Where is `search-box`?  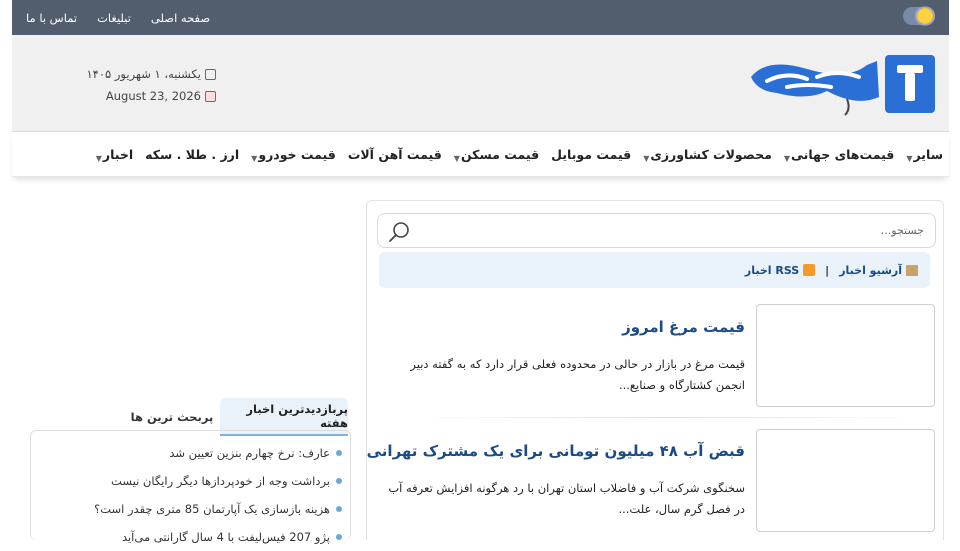 search-box is located at coordinates (656, 230).